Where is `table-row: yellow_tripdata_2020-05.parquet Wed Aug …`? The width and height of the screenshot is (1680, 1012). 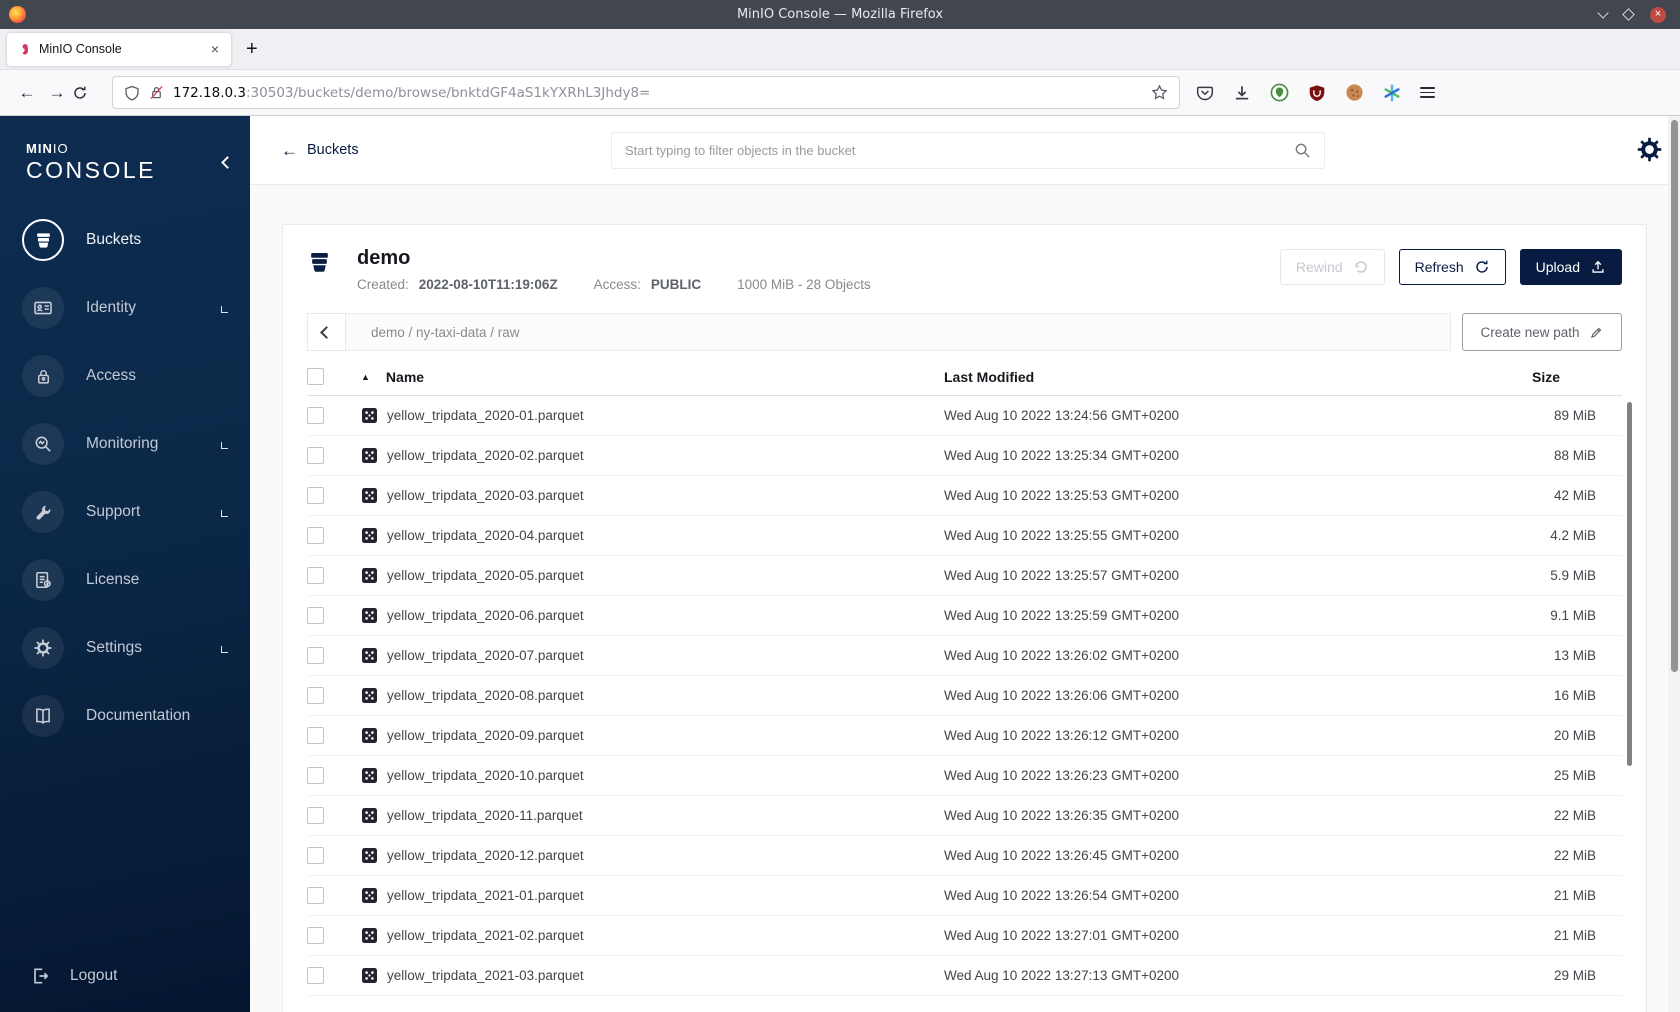
table-row: yellow_tripdata_2020-05.parquet Wed Aug … is located at coordinates (964, 576).